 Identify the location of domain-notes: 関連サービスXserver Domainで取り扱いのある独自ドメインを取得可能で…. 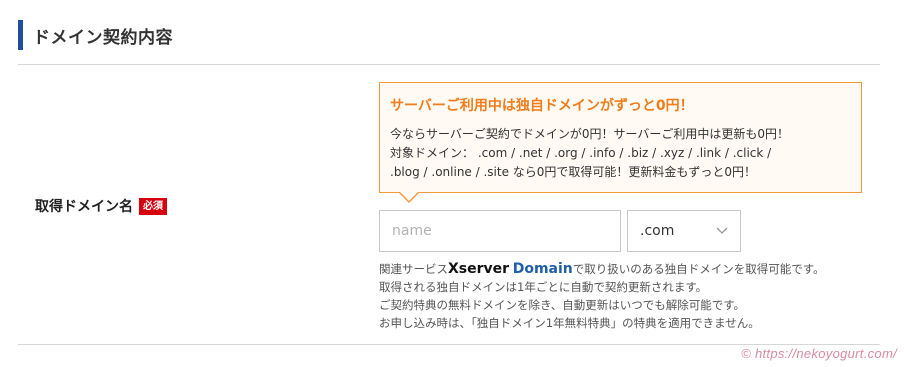
(602, 296).